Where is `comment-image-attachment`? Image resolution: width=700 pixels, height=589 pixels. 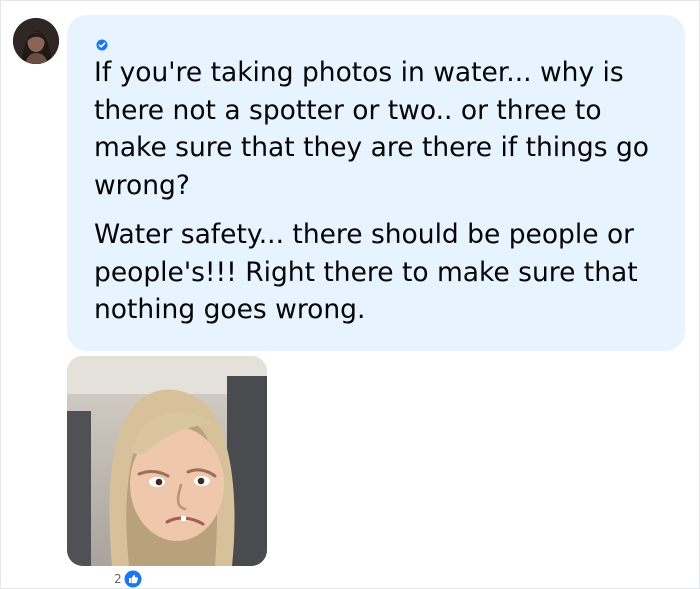 comment-image-attachment is located at coordinates (167, 461).